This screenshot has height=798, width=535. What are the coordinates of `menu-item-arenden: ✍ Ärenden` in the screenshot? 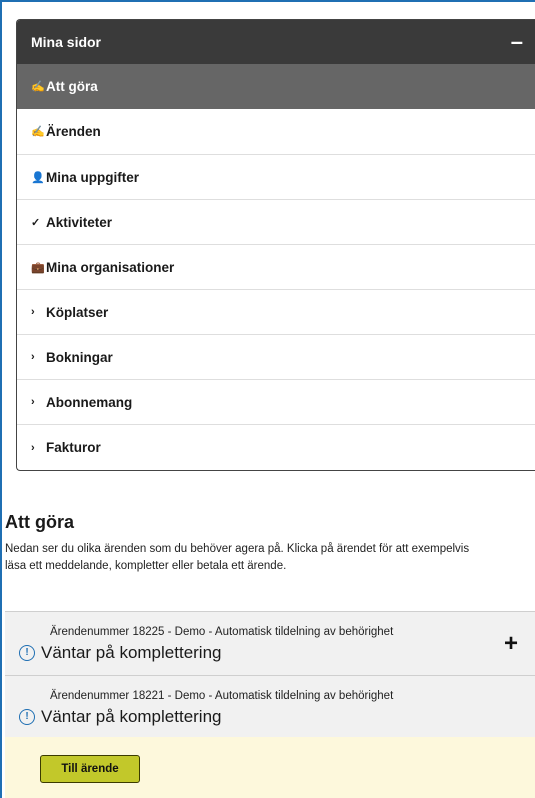 It's located at (276, 131).